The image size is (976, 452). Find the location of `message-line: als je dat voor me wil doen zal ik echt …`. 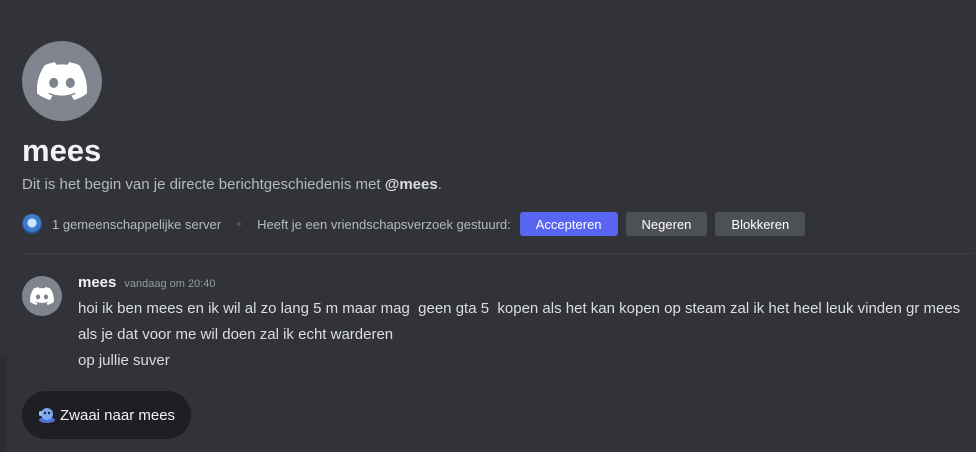

message-line: als je dat voor me wil doen zal ik echt … is located at coordinates (236, 334).